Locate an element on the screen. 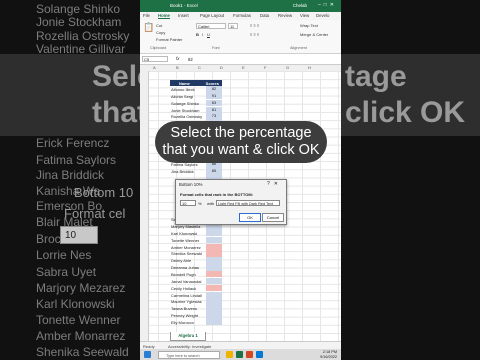 The height and width of the screenshot is (360, 480). format-style-select: Light Red Fill with Dark Red Text is located at coordinates (248, 203).